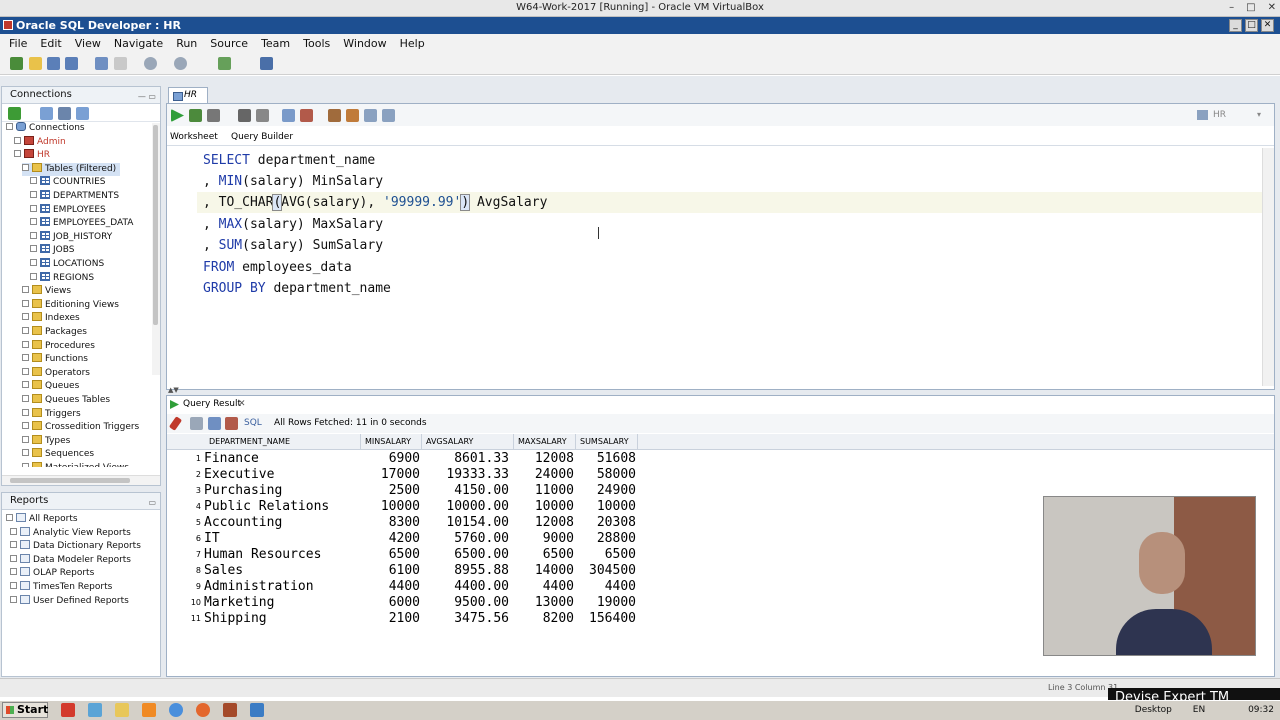 The image size is (1280, 720). Describe the element at coordinates (465, 555) in the screenshot. I see `cell-avgsalary: 6500.00` at that location.